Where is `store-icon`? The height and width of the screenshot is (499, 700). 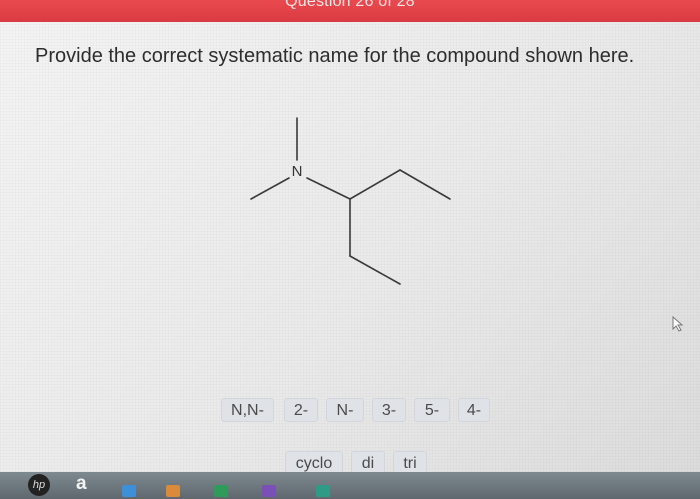
store-icon is located at coordinates (323, 491).